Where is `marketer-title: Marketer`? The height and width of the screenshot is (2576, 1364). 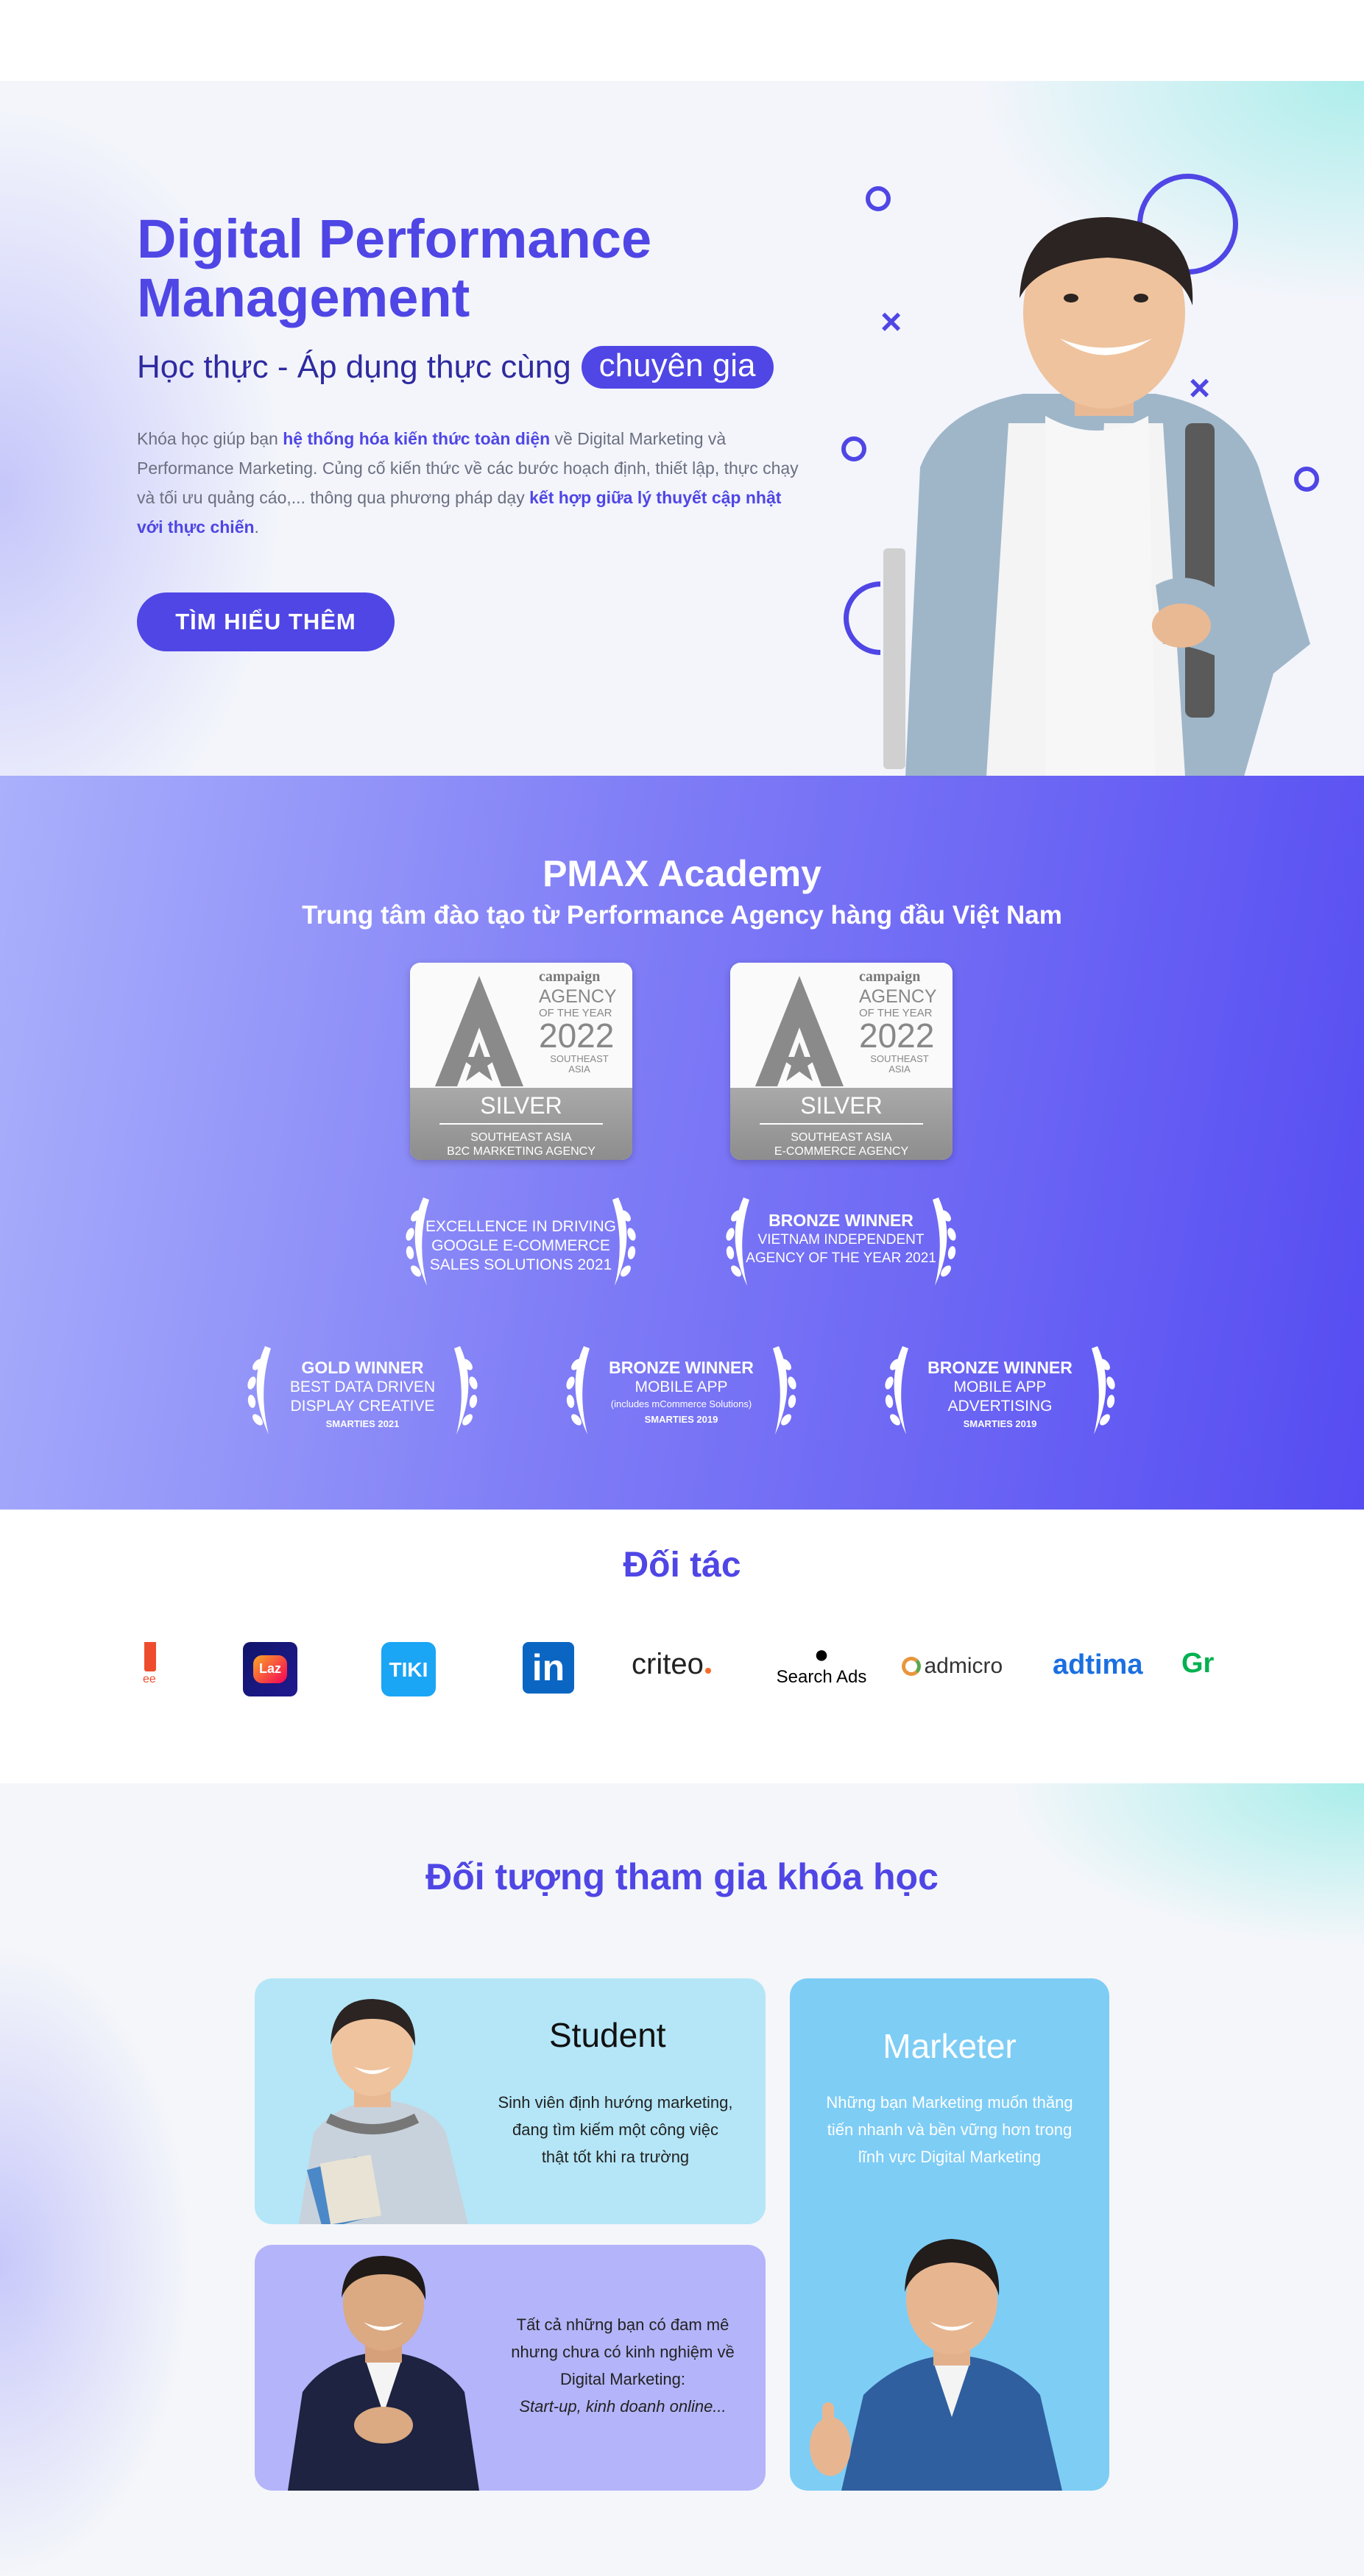
marketer-title: Marketer is located at coordinates (950, 2046).